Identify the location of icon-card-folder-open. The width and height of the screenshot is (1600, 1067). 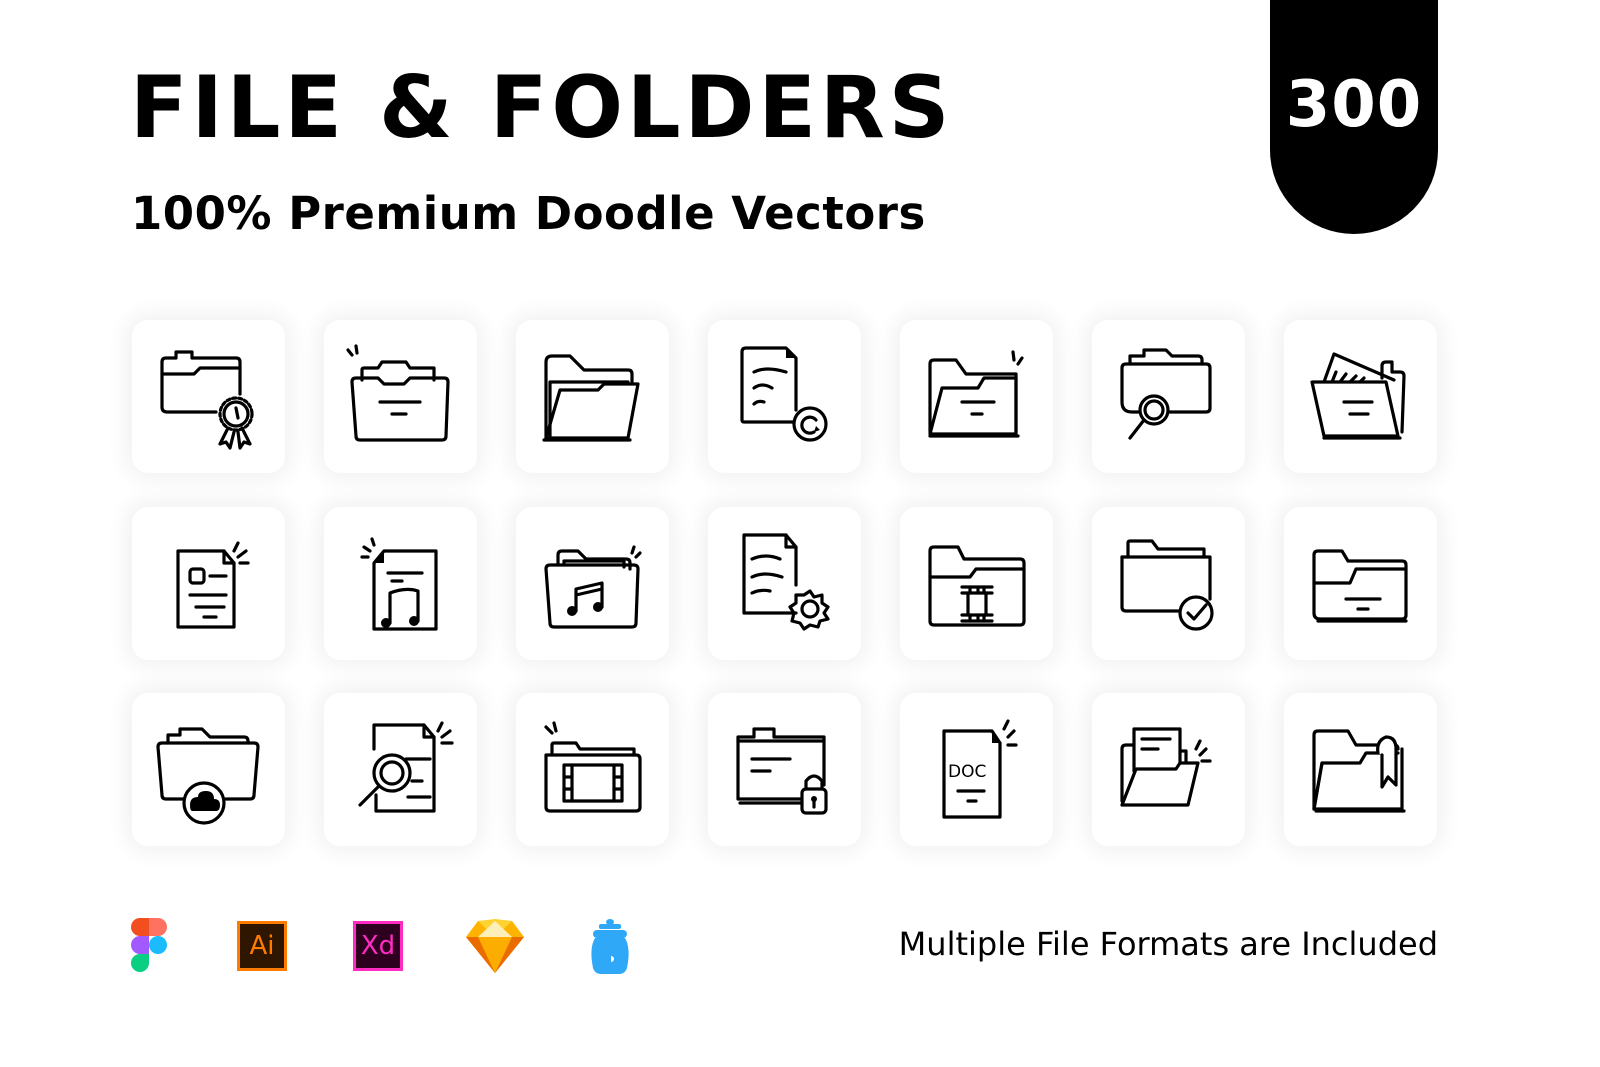
(592, 396).